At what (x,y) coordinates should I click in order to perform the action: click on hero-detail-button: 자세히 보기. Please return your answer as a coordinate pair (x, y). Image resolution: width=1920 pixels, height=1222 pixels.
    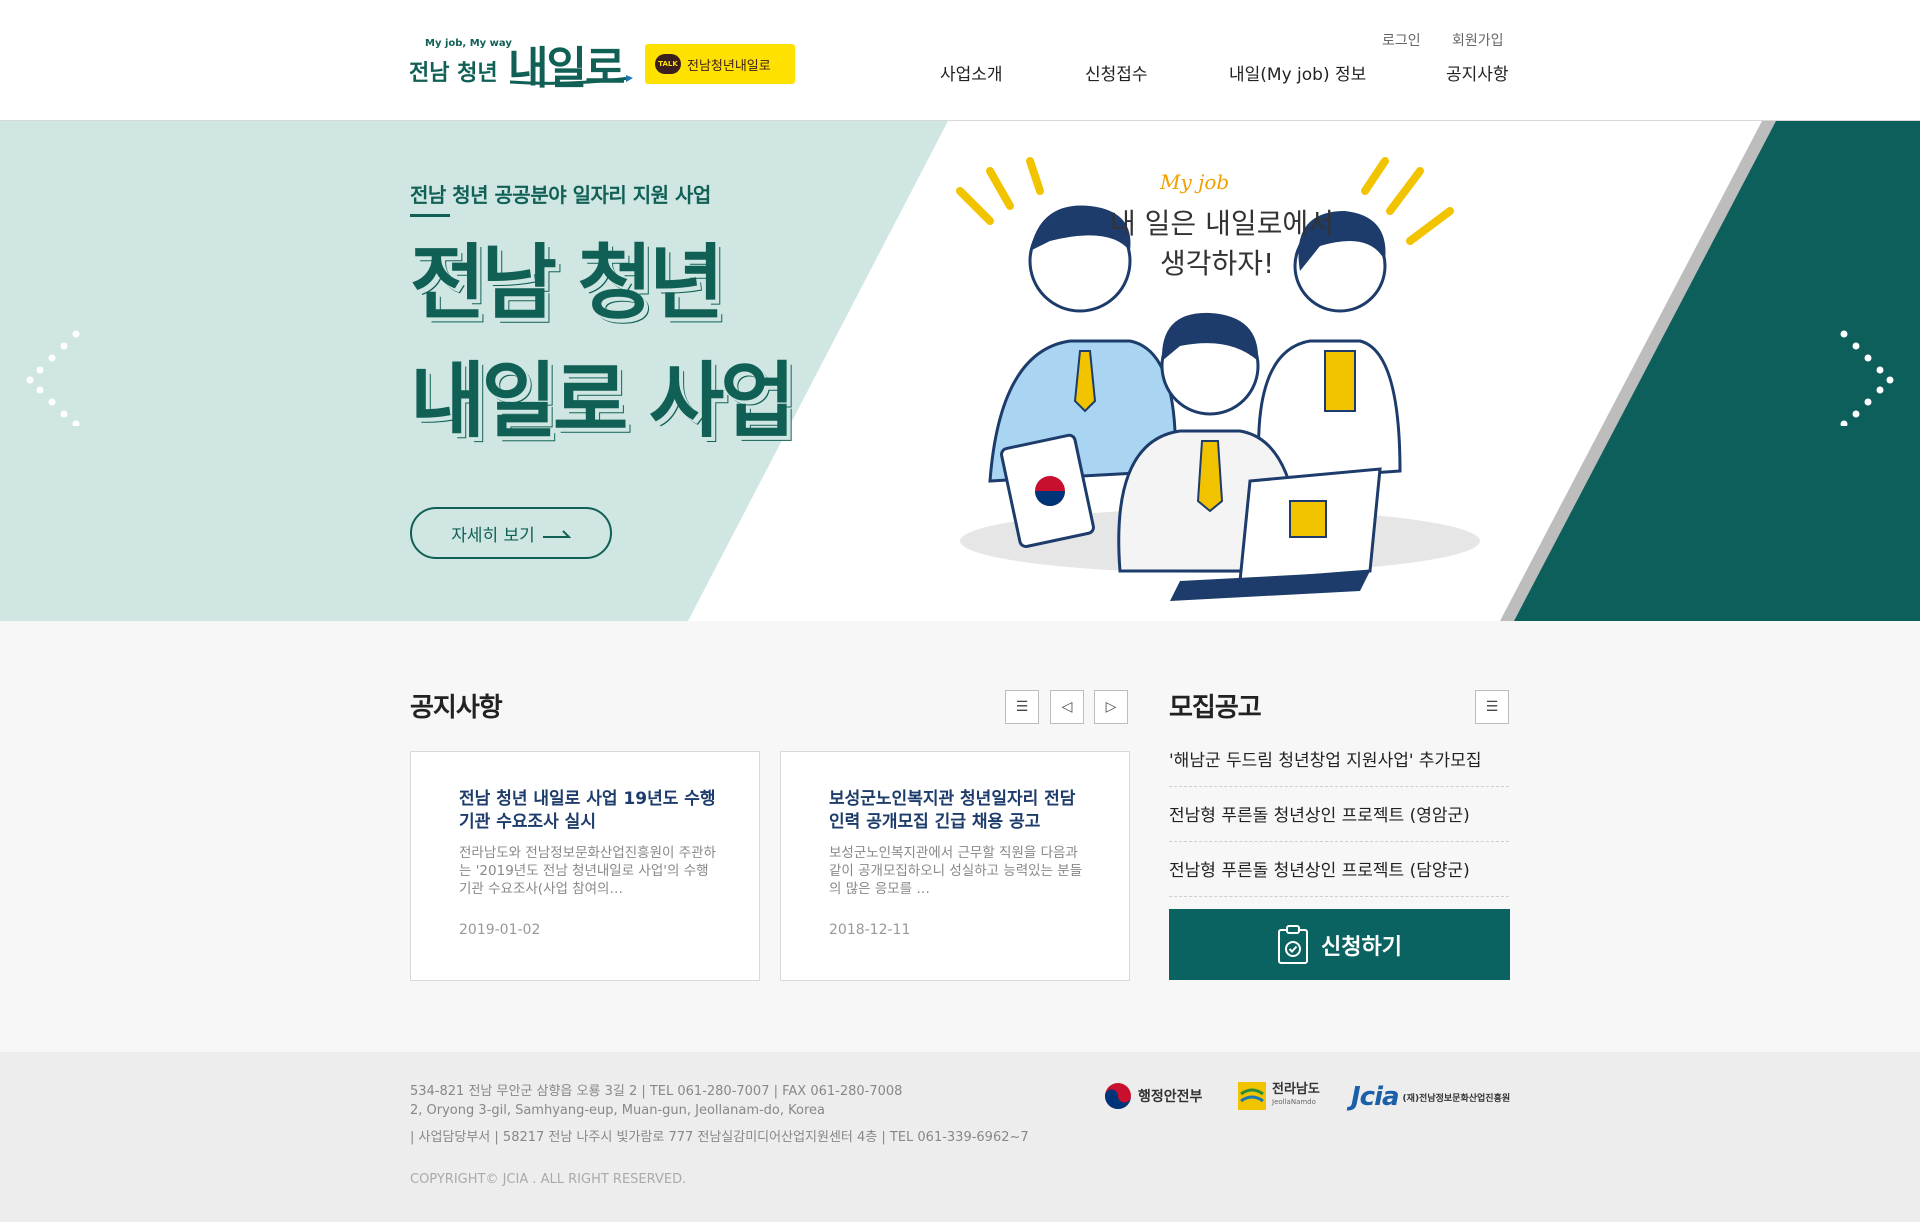
    Looking at the image, I should click on (511, 533).